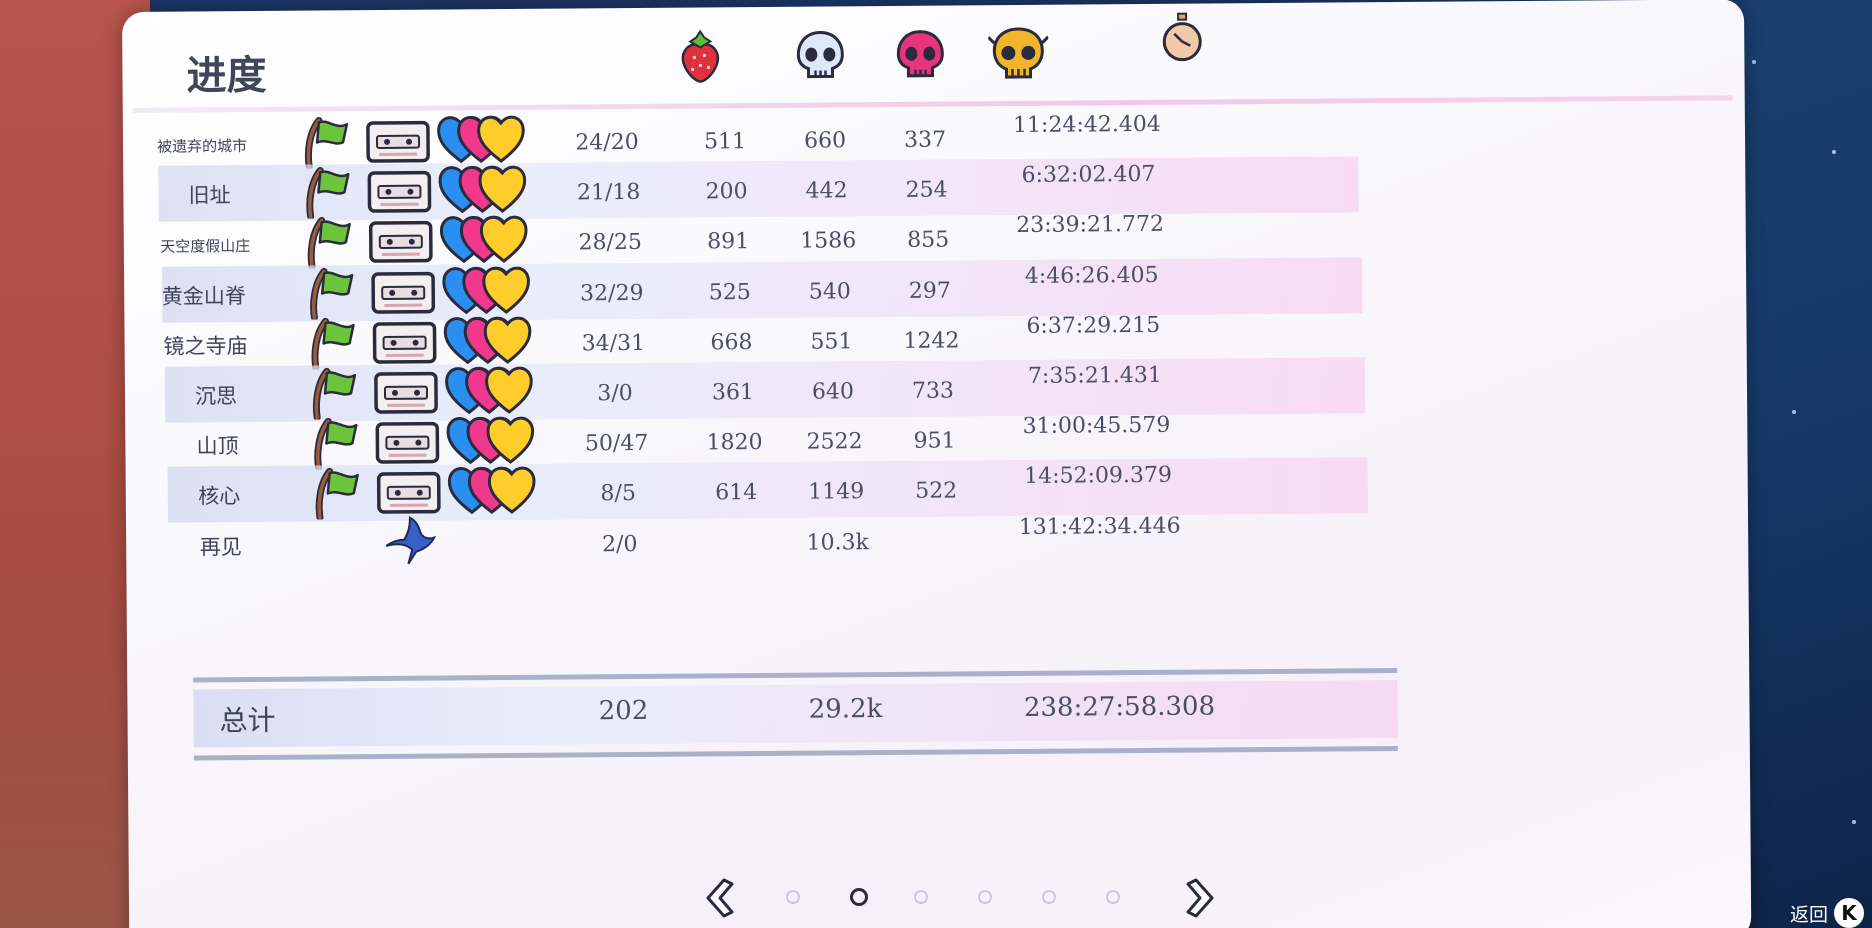 The image size is (1872, 928). I want to click on chapter-time: 23:39:21.772, so click(1090, 225).